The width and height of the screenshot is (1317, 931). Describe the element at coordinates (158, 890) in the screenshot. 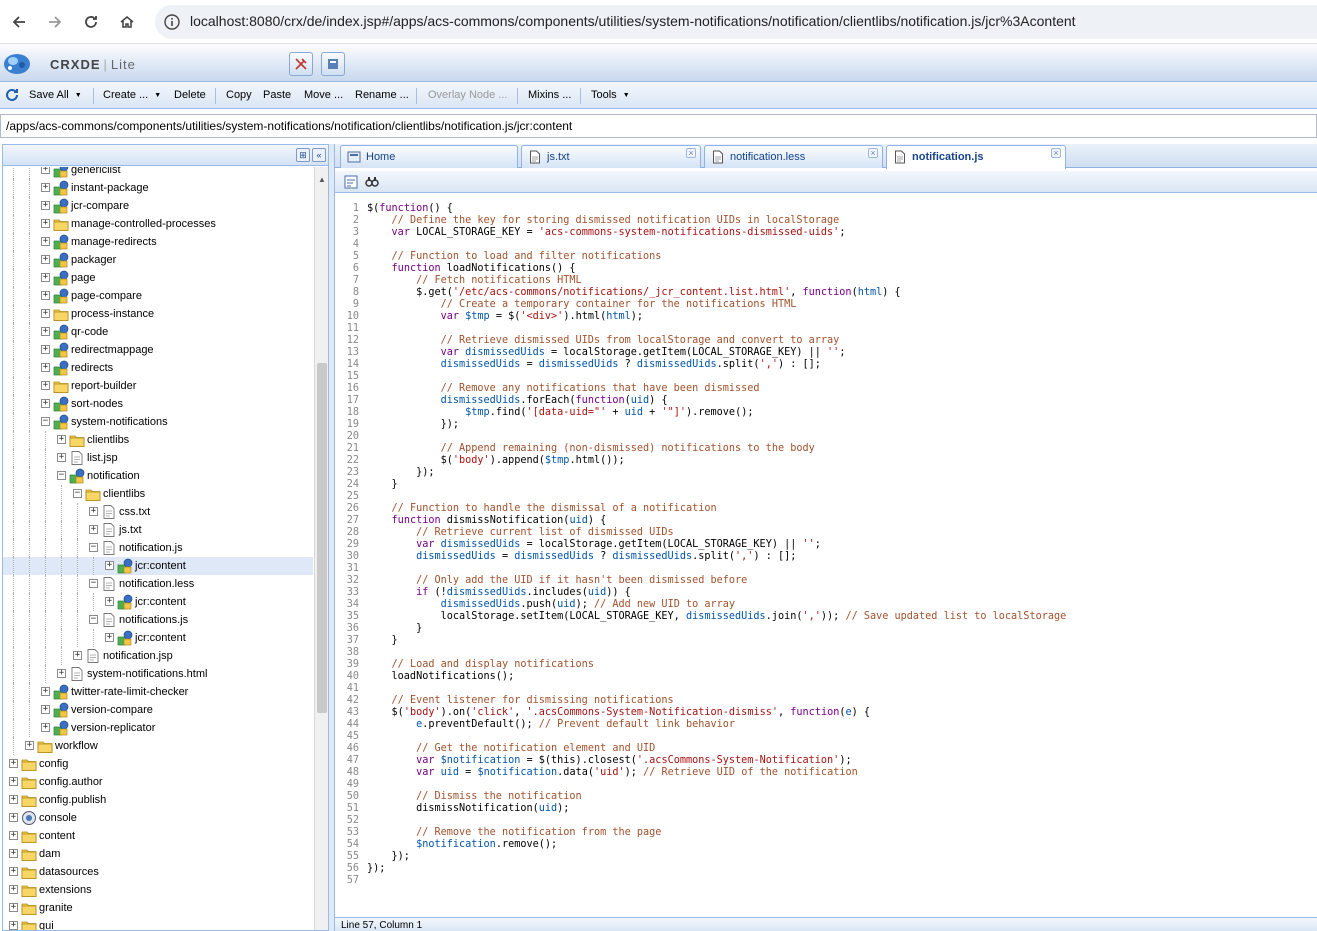

I see `tree-node: + extensions` at that location.